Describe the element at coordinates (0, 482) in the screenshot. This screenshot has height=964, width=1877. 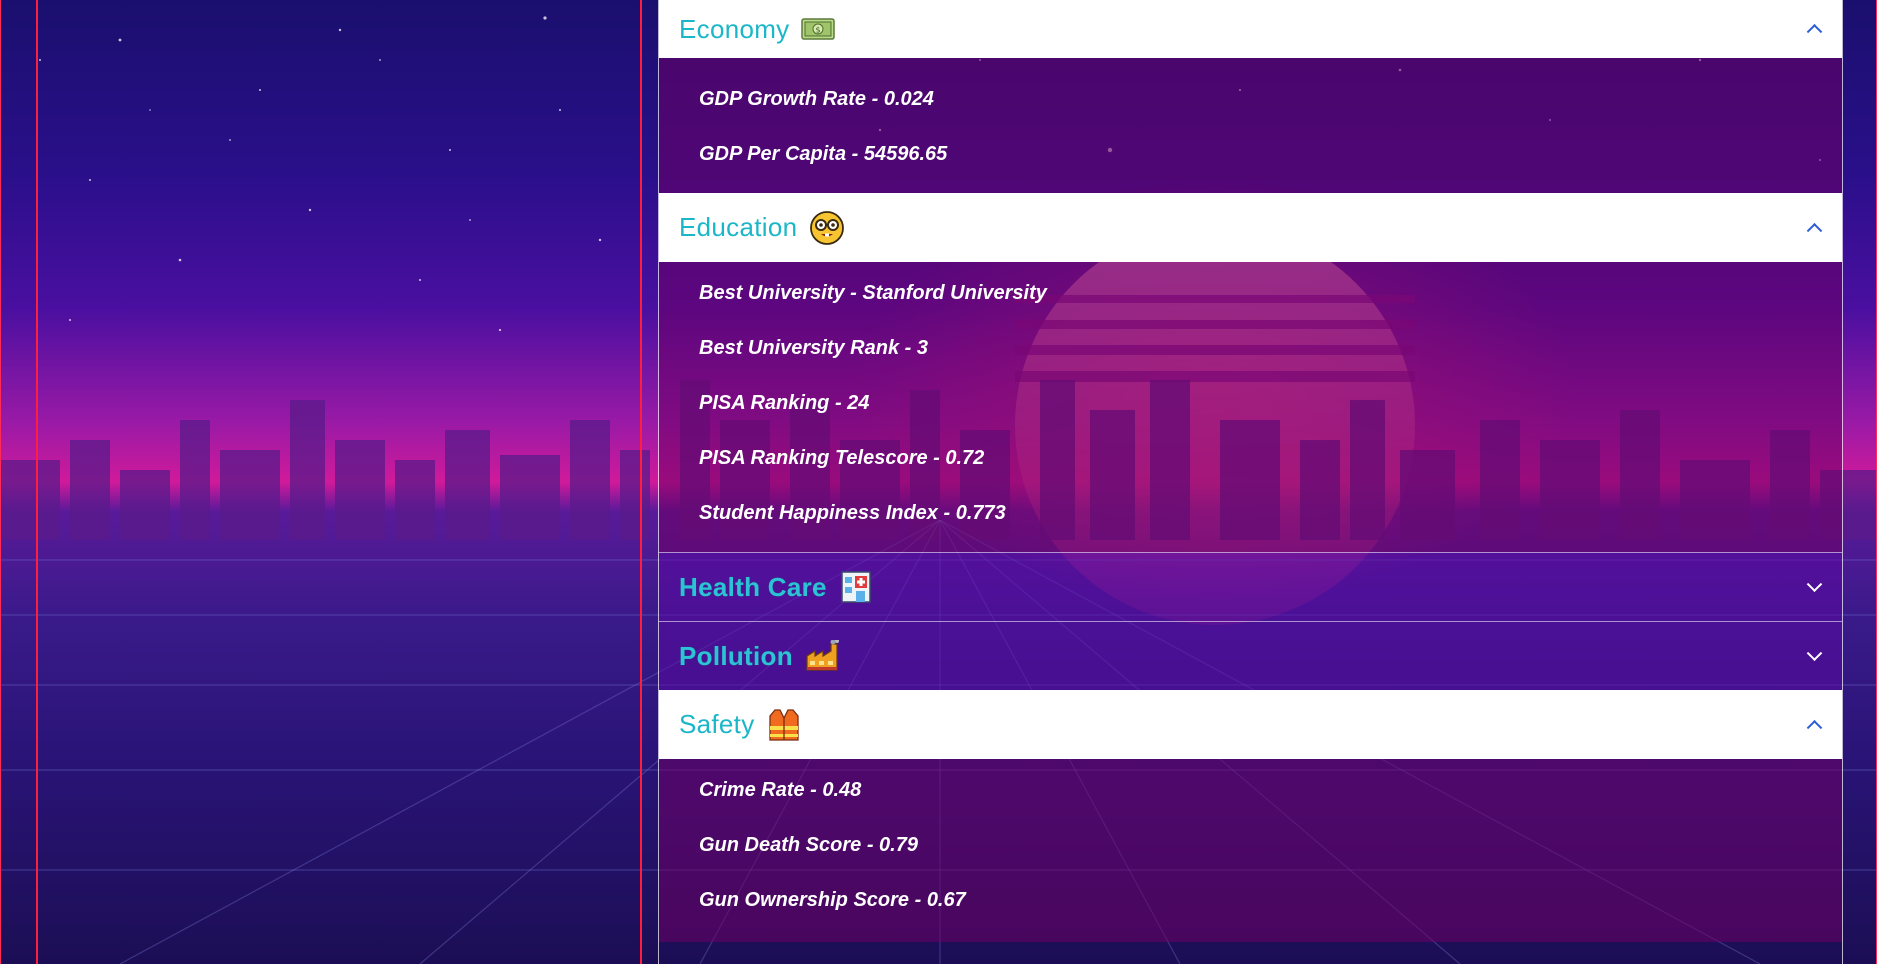
I see `left-edge-line` at that location.